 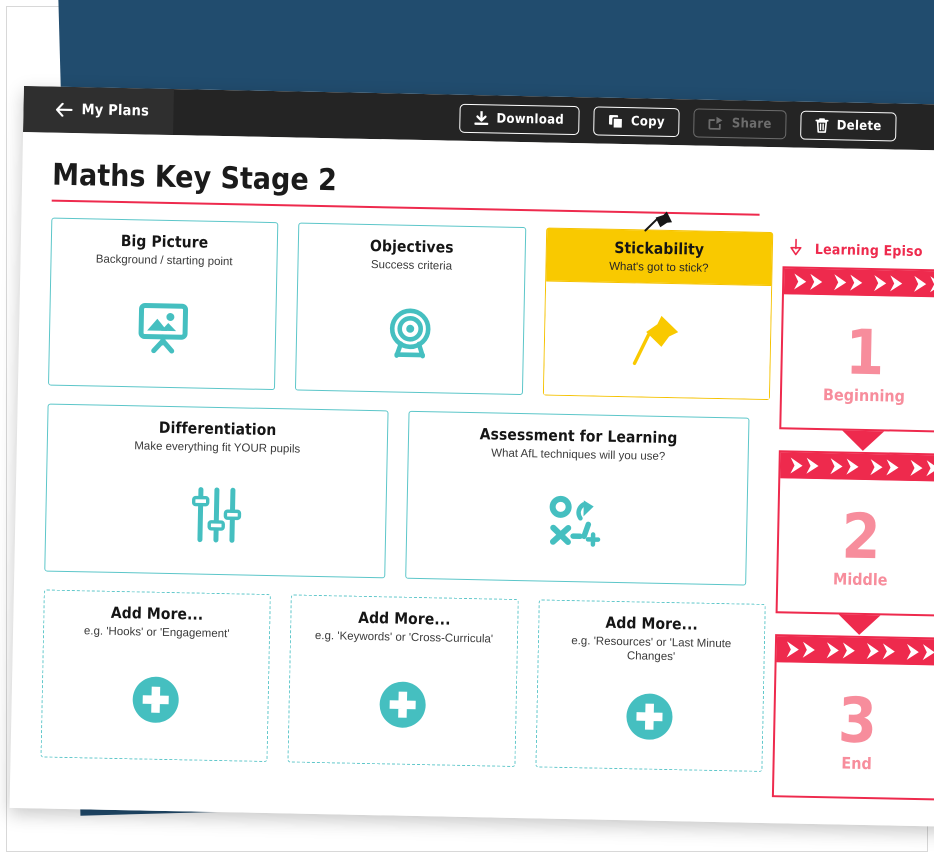 I want to click on episode-card-2: 2 Middle, so click(x=854, y=533).